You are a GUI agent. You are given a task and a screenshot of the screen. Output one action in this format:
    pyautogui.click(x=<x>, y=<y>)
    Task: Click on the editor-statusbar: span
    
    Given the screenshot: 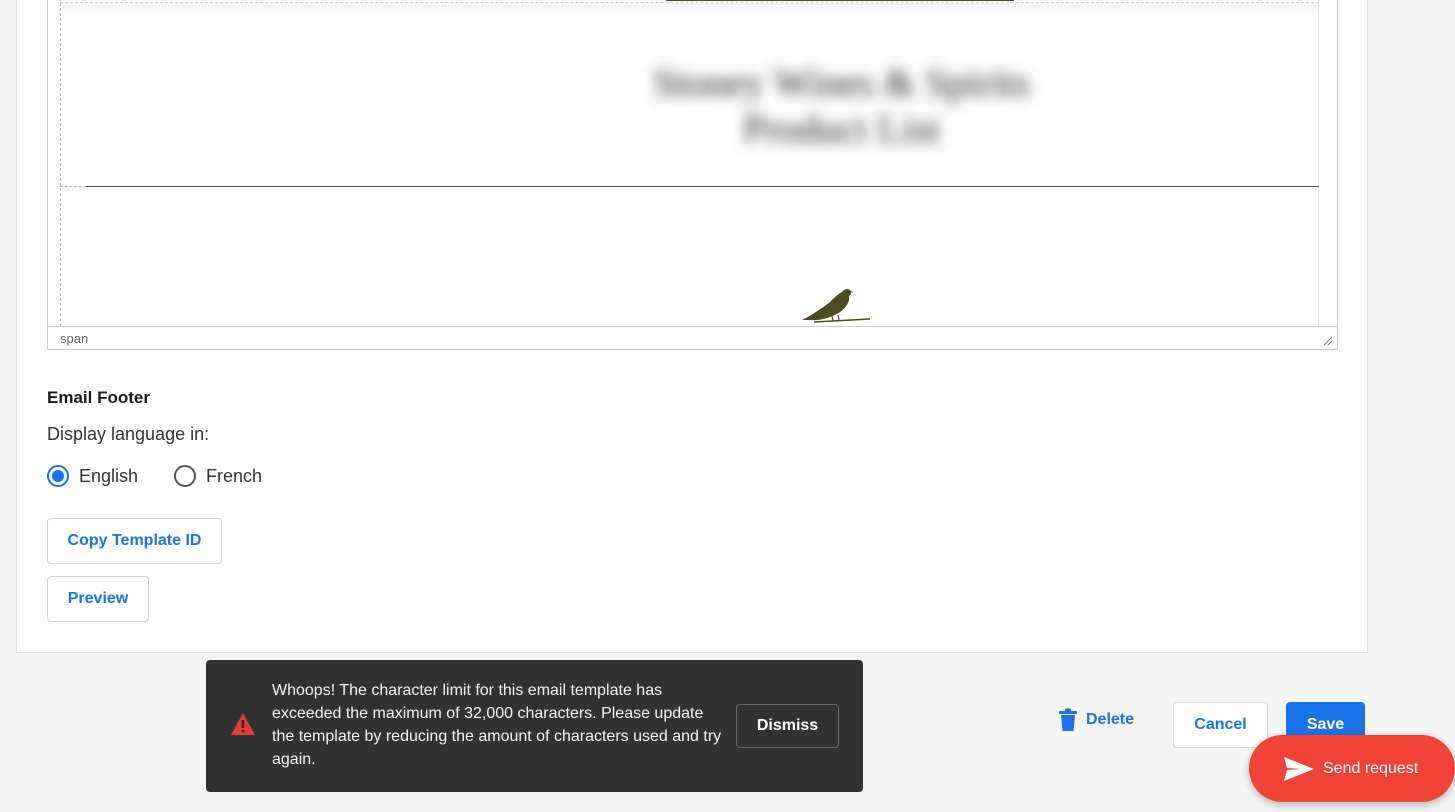 What is the action you would take?
    pyautogui.click(x=692, y=339)
    